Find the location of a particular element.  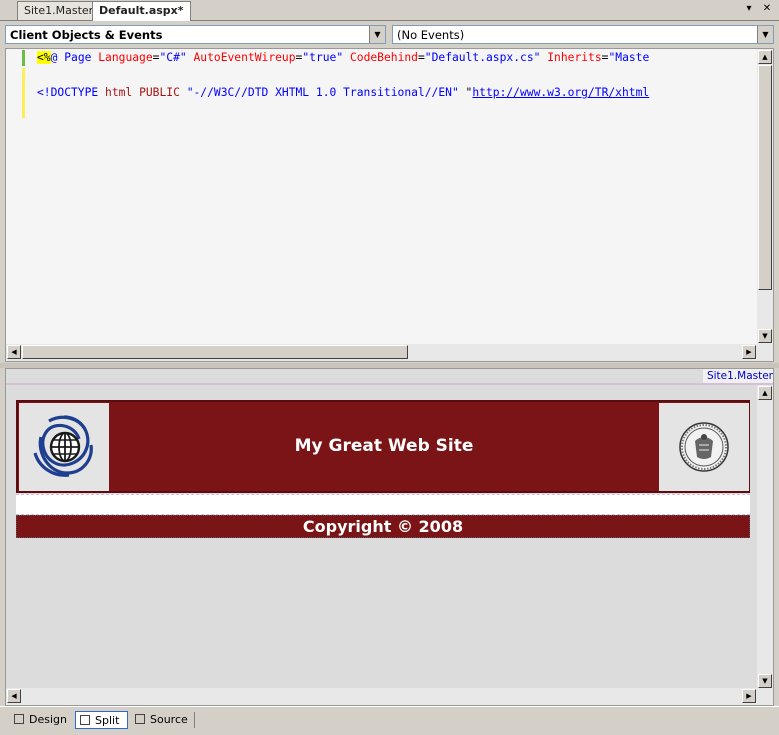

master-page-label: Site1.Master is located at coordinates (738, 376).